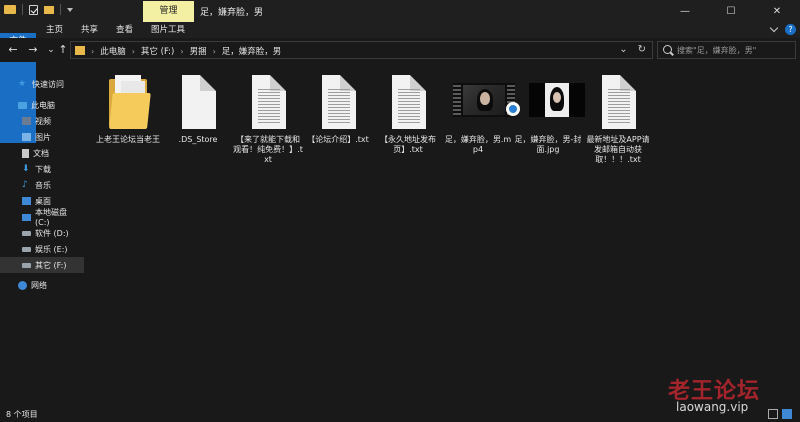  Describe the element at coordinates (70, 9) in the screenshot. I see `customize-toolbar-icon` at that location.